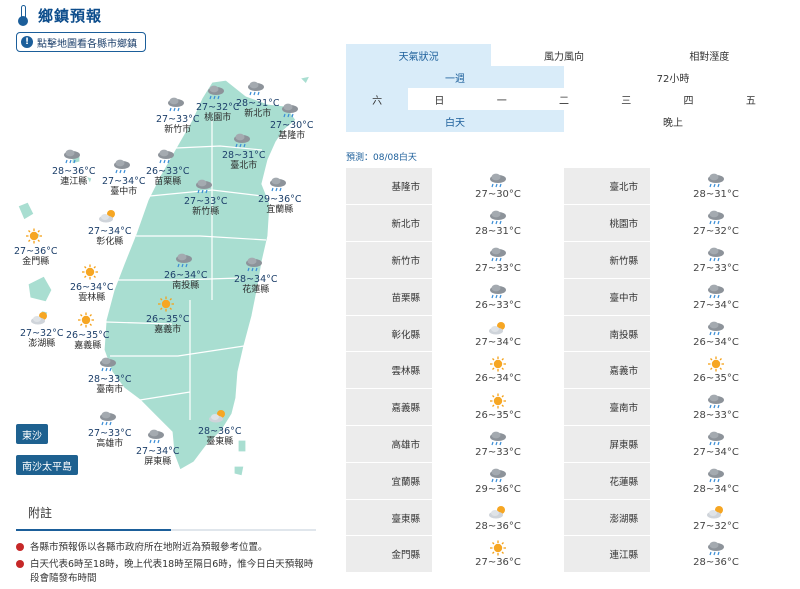  What do you see at coordinates (626, 99) in the screenshot?
I see `tab-day-wed: 三` at bounding box center [626, 99].